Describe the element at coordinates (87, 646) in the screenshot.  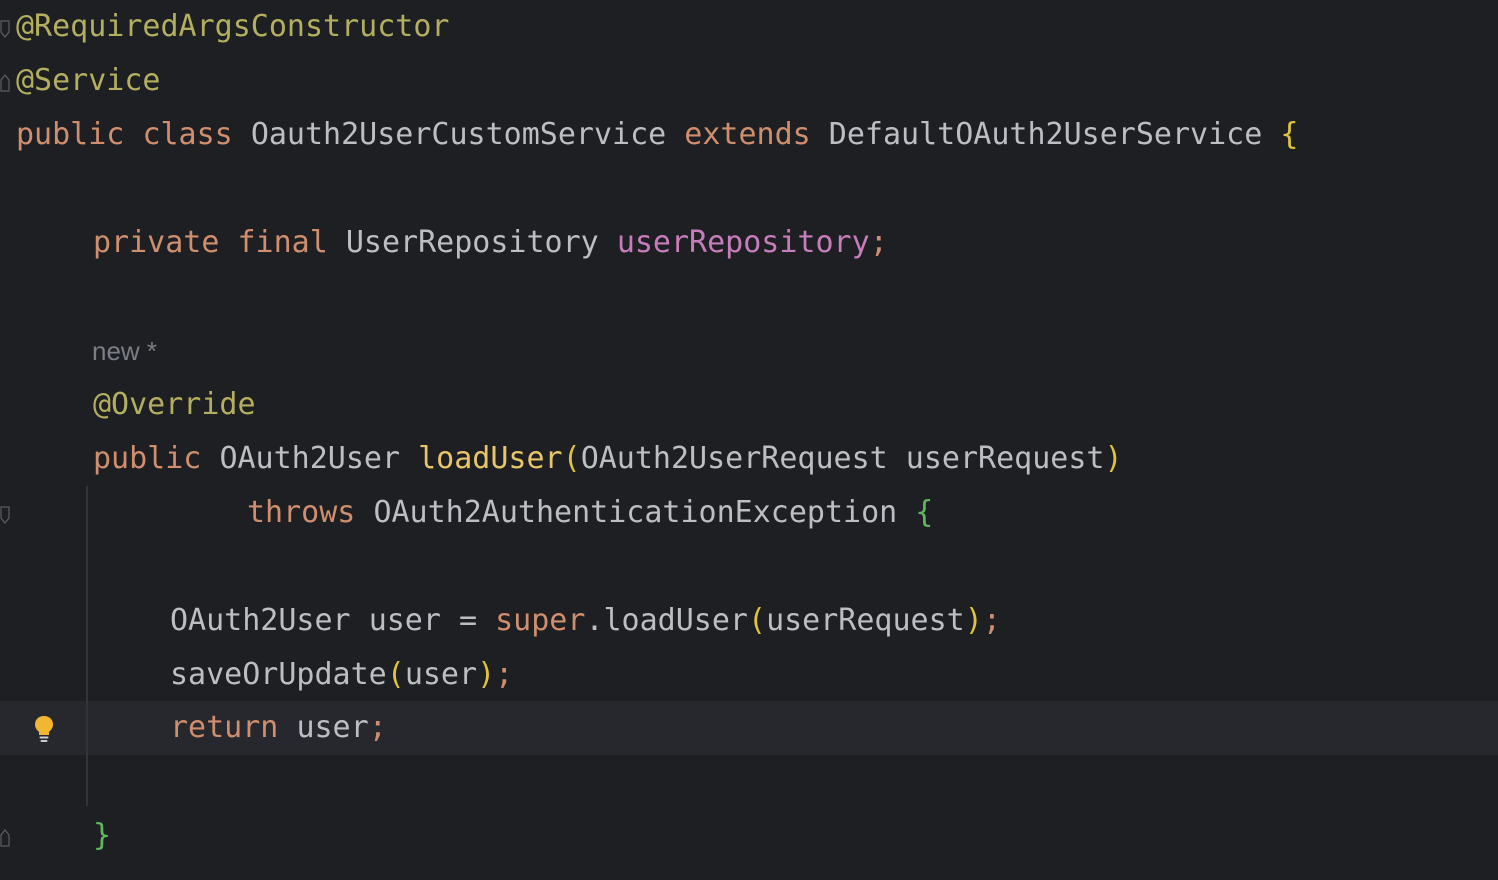
I see `indent-guide` at that location.